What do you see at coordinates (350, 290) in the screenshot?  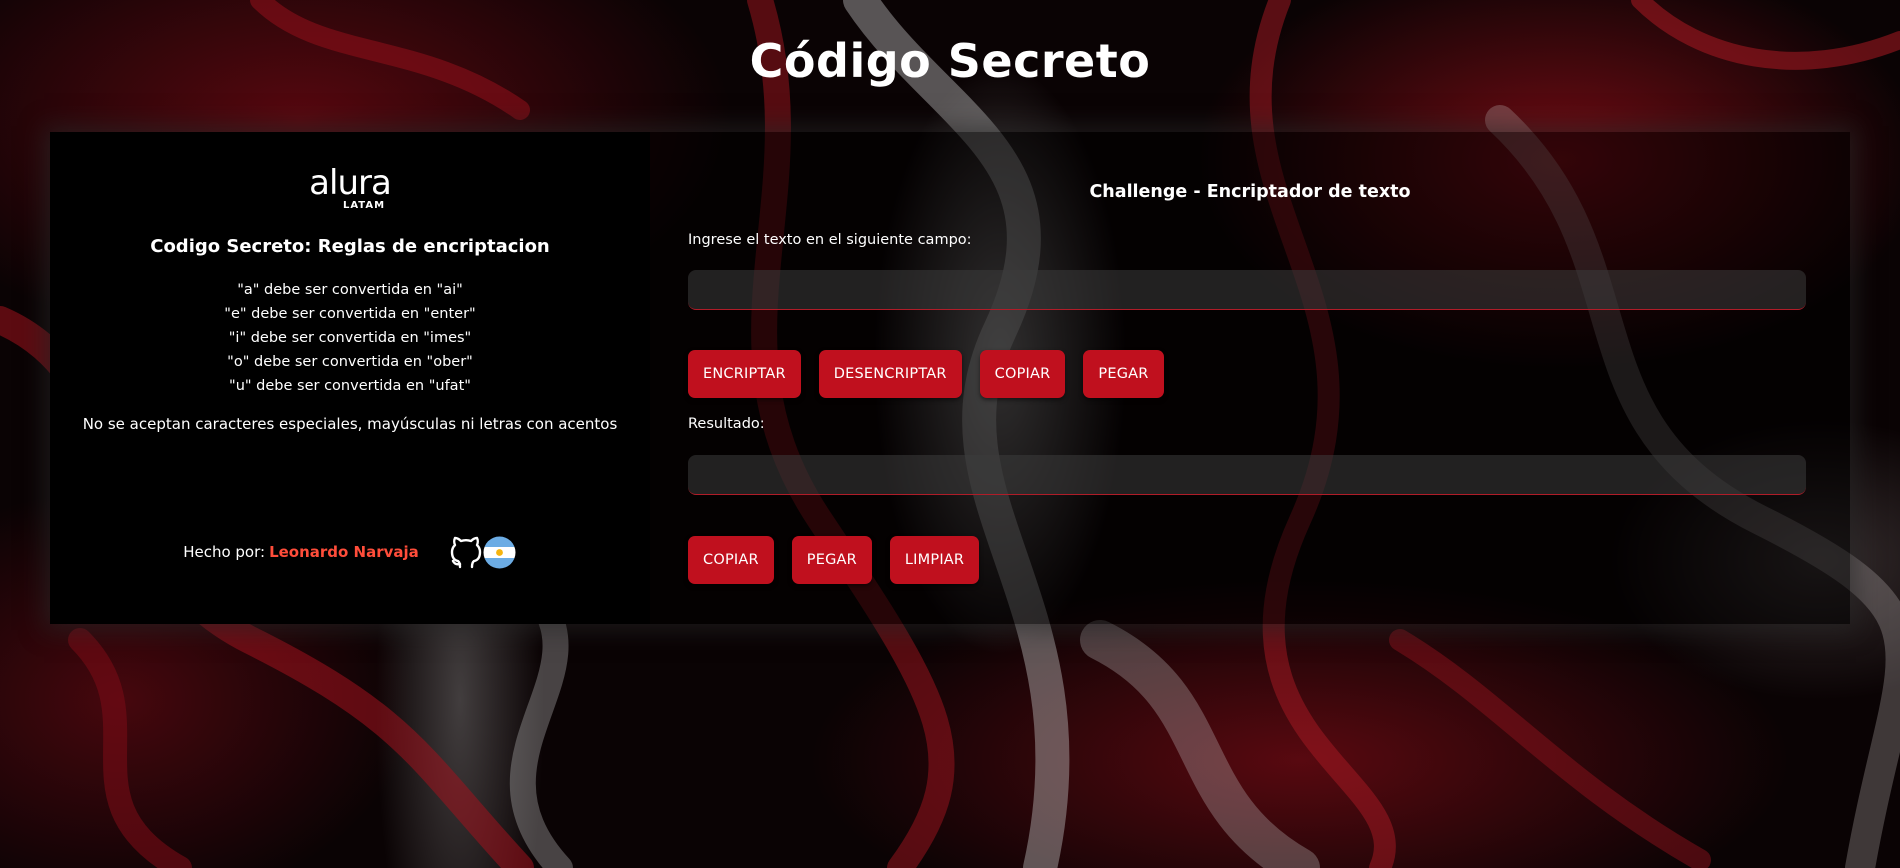 I see `rule-item: "a" debe ser convertida en "ai"` at bounding box center [350, 290].